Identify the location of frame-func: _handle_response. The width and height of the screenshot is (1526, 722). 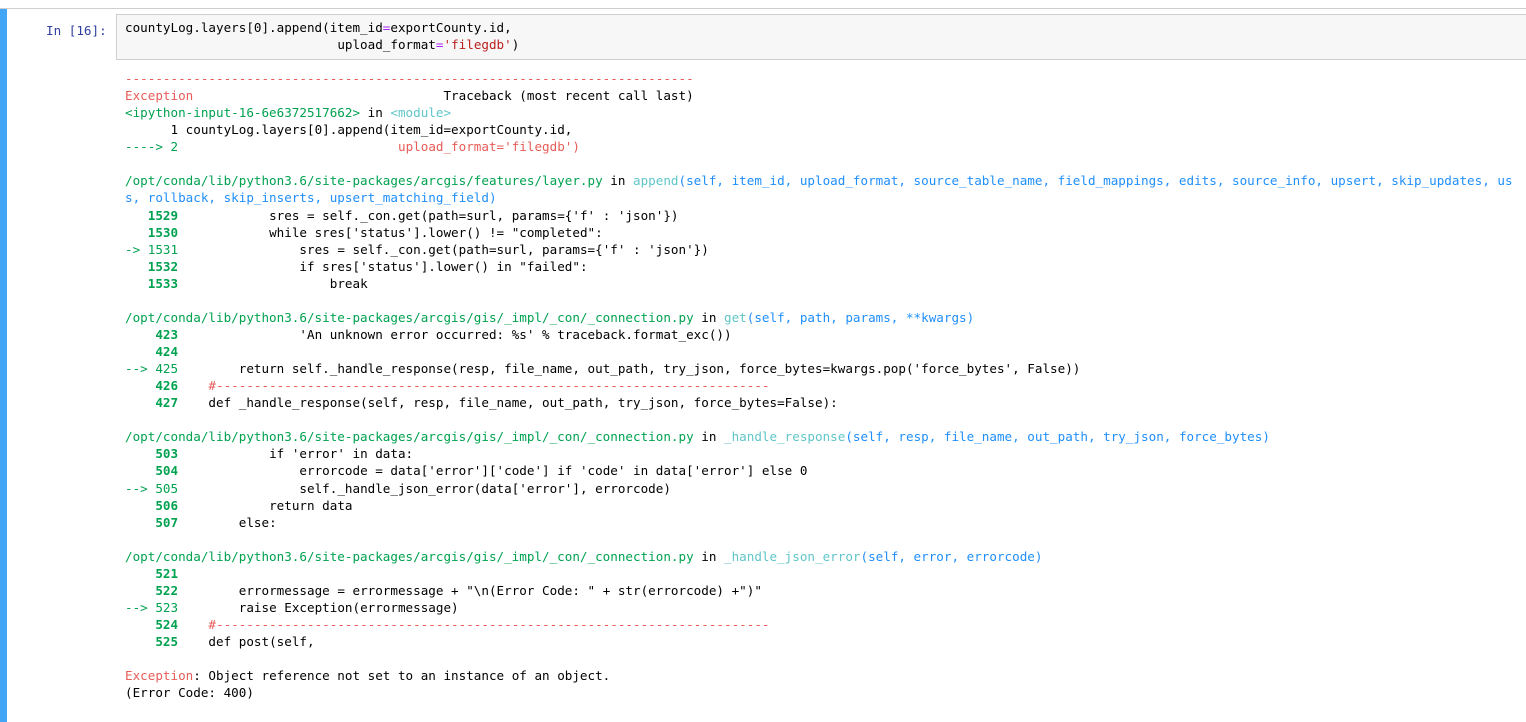
(785, 437).